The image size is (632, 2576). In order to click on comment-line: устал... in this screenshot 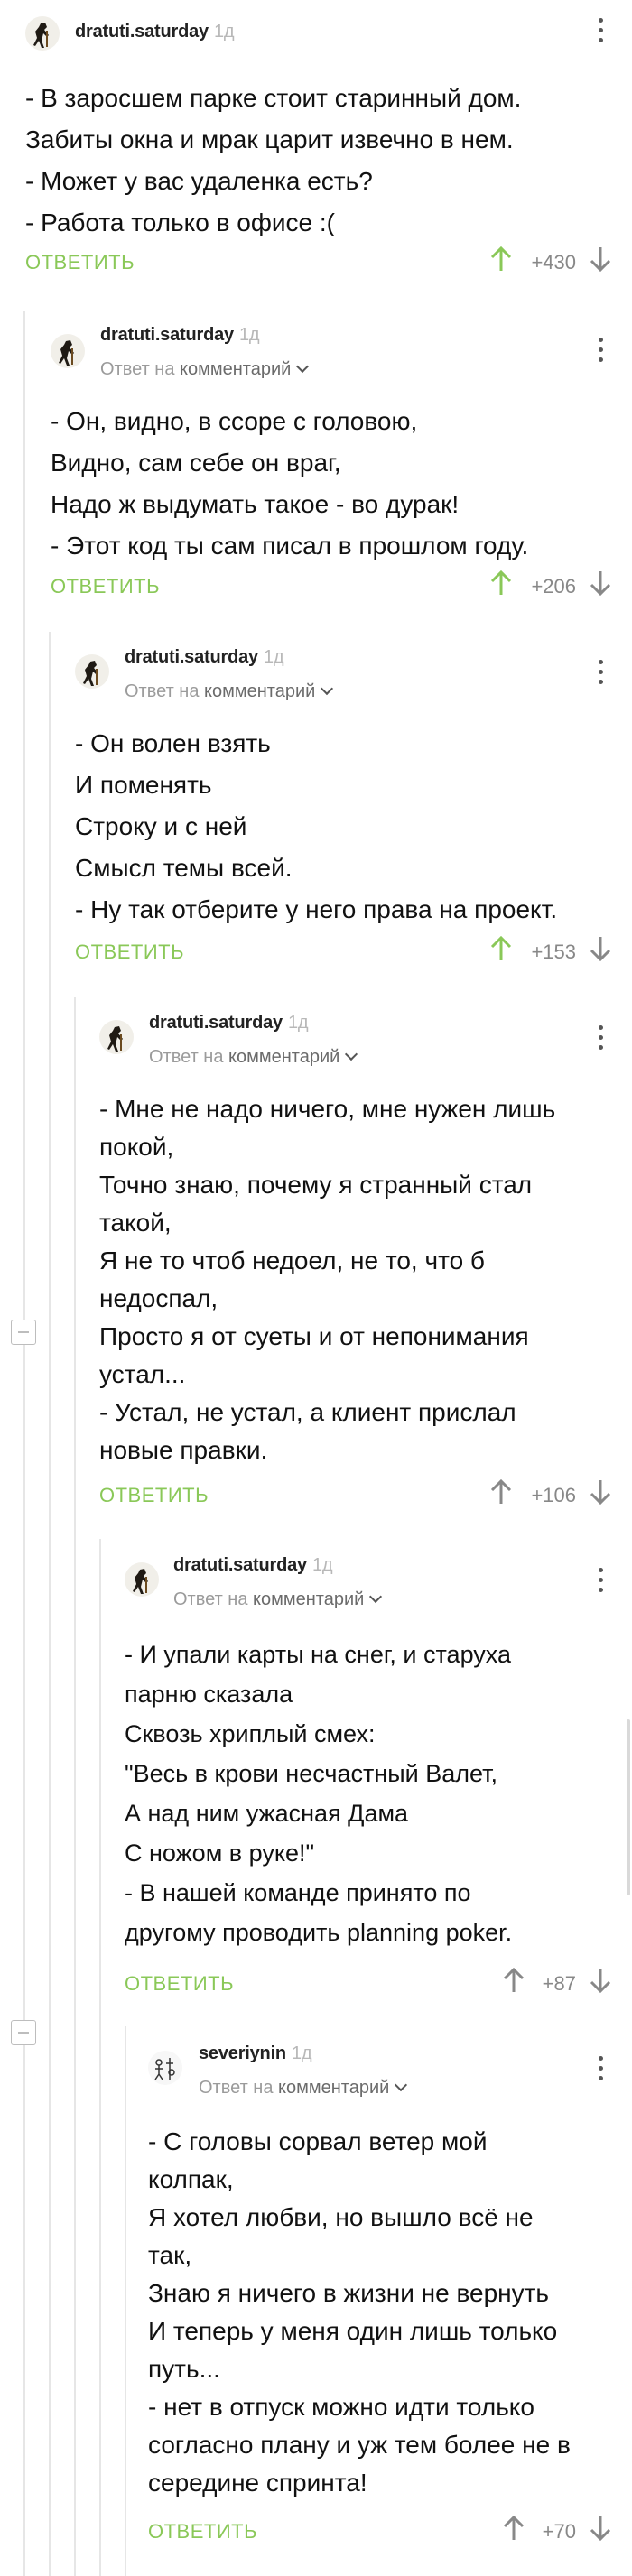, I will do `click(142, 1374)`.